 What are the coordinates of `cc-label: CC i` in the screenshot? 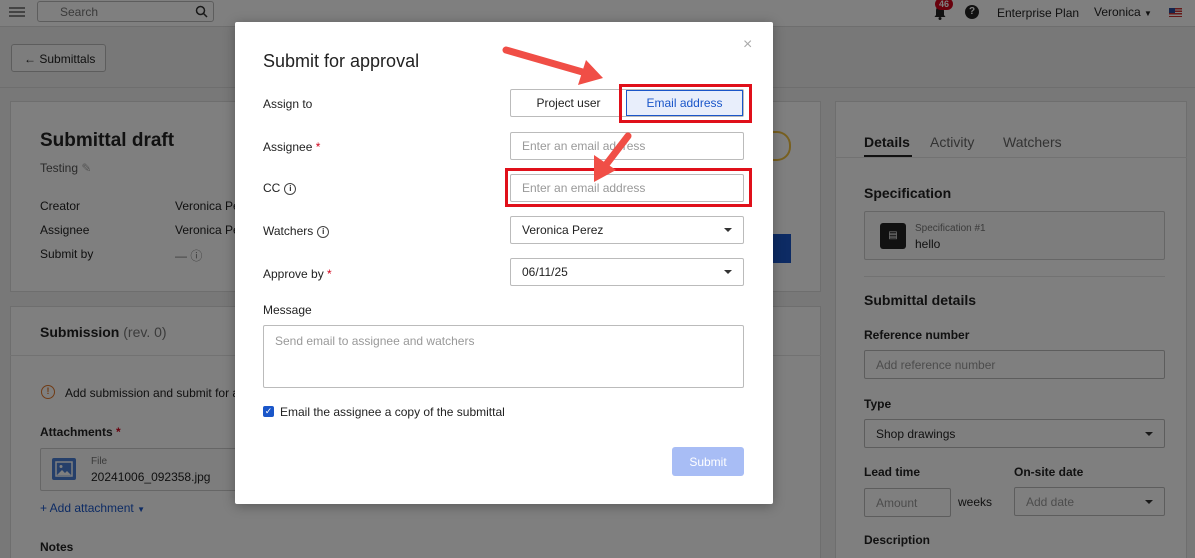 It's located at (280, 188).